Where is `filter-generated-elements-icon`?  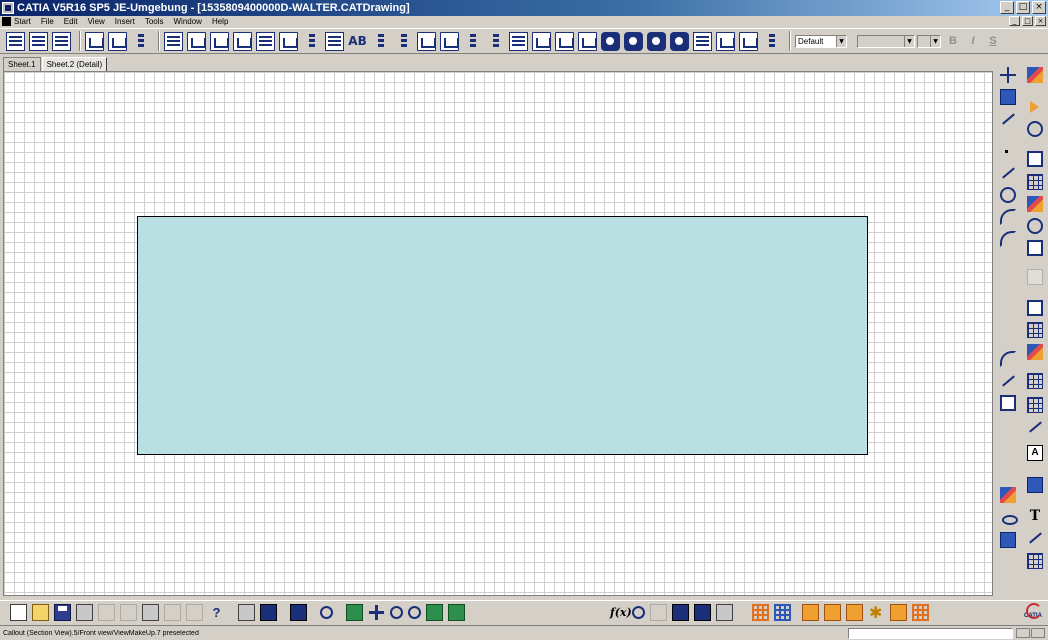 filter-generated-elements-icon is located at coordinates (832, 612).